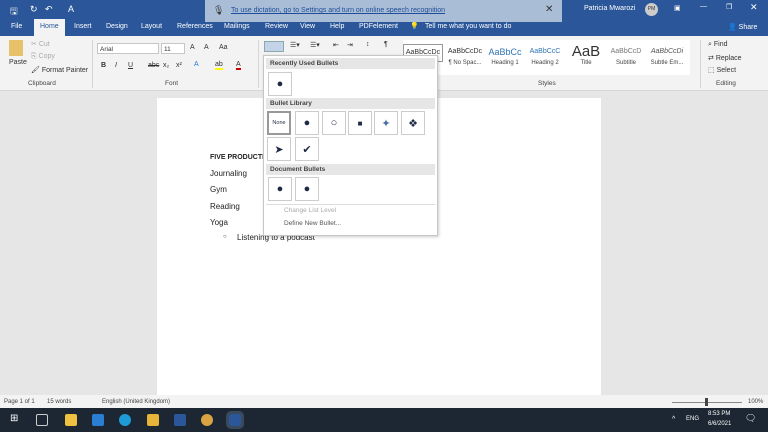  Describe the element at coordinates (34, 9) in the screenshot. I see `autosave-icon: ↻` at that location.